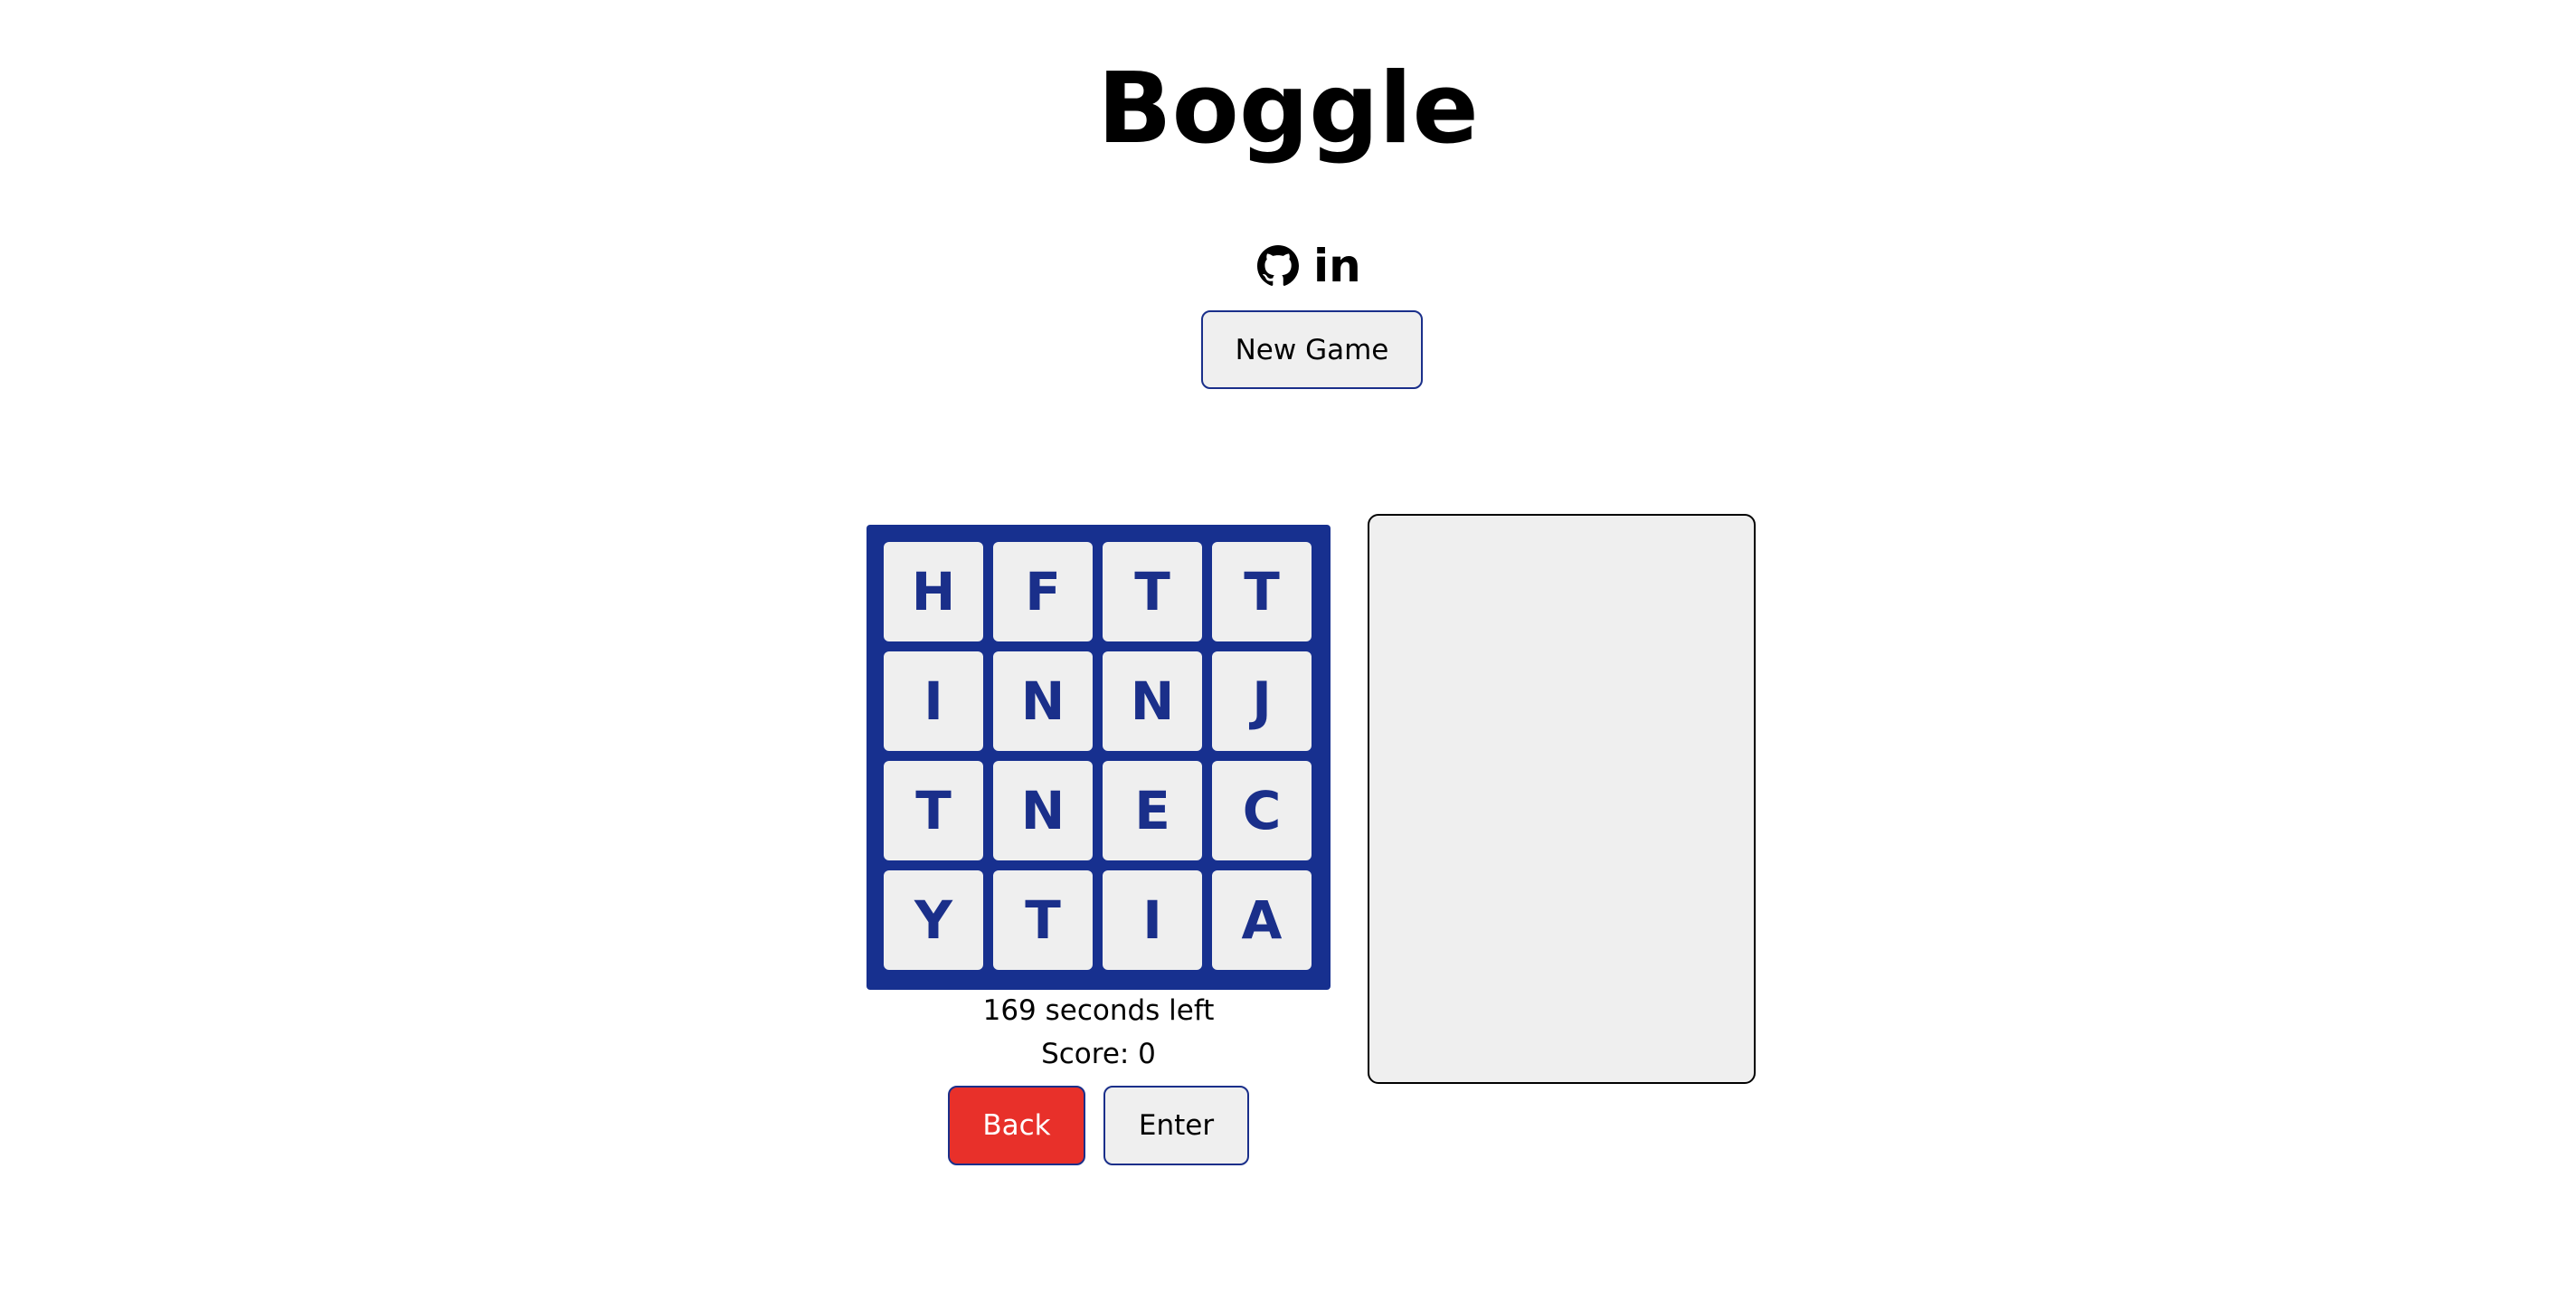 The width and height of the screenshot is (2576, 1292). Describe the element at coordinates (1312, 350) in the screenshot. I see `new-game-button: New Game` at that location.